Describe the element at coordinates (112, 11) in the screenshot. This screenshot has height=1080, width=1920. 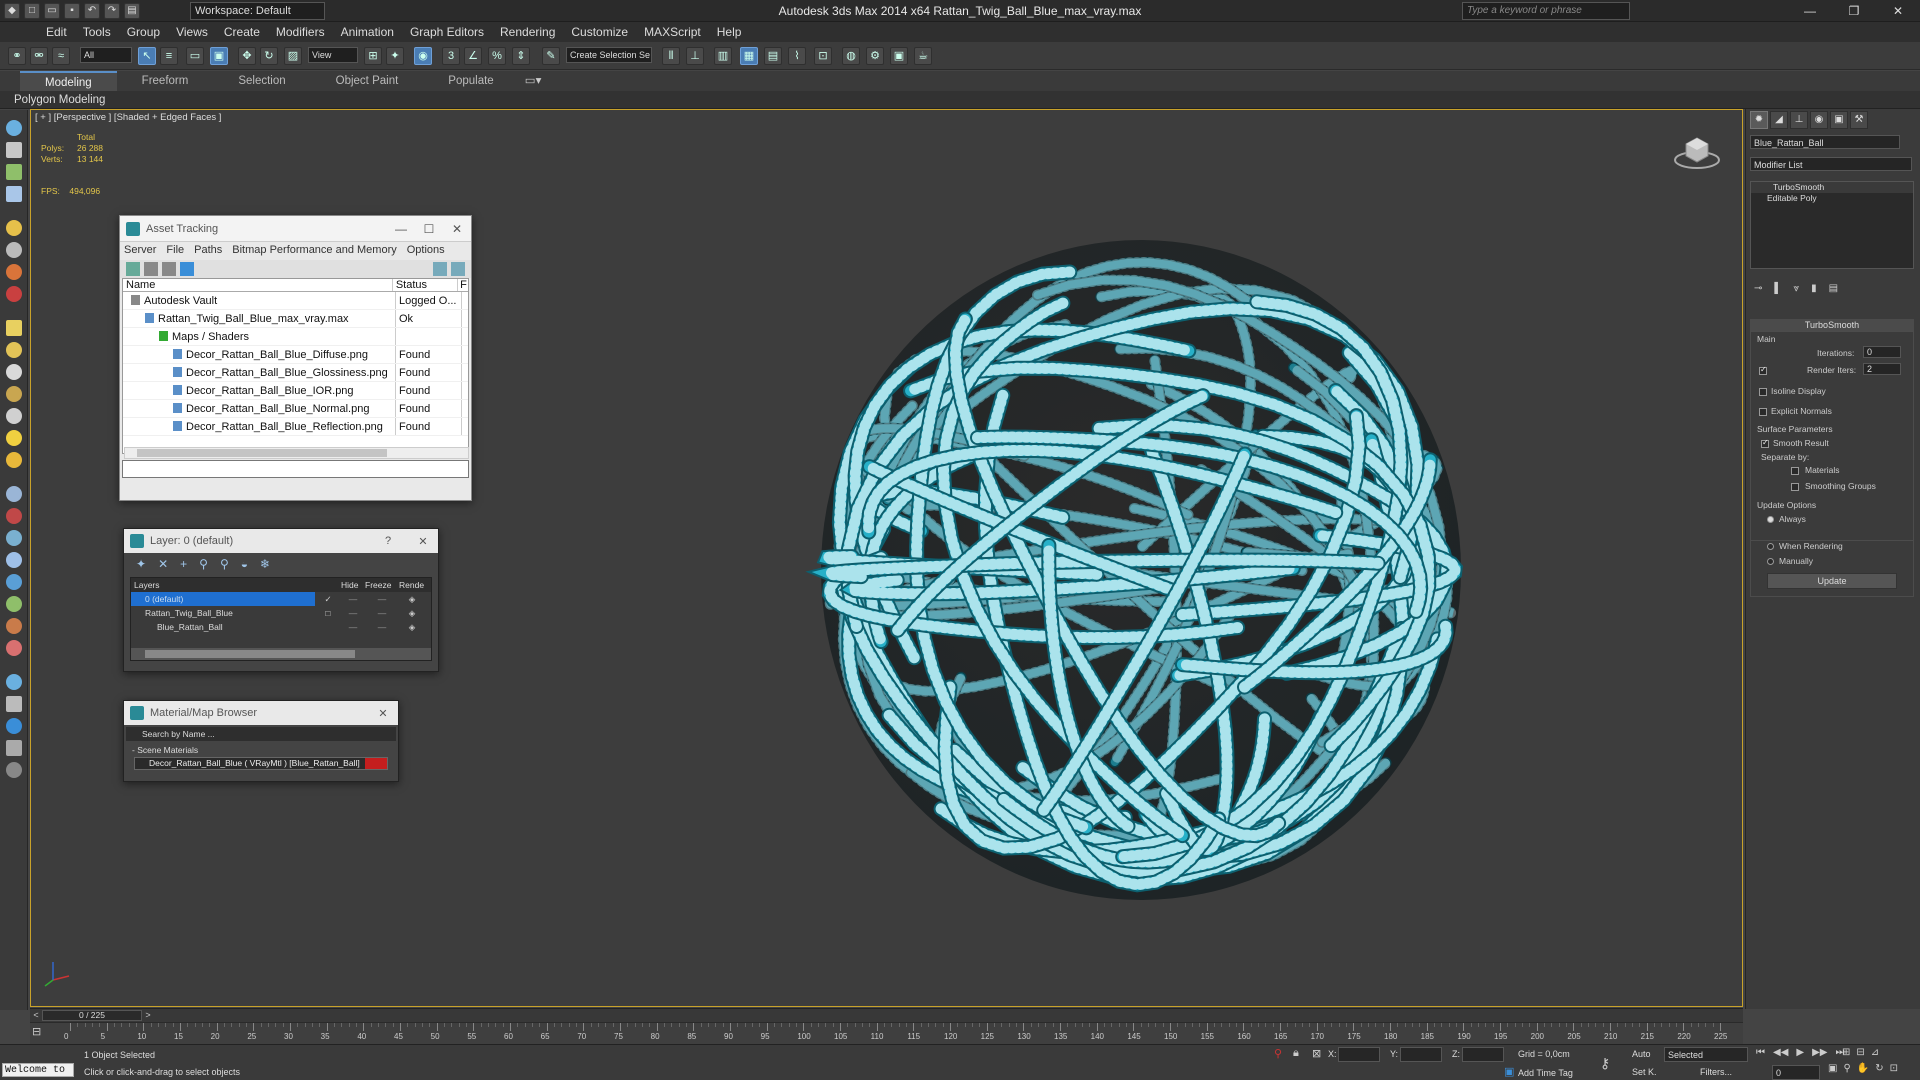
I see `redo-icon: ↷` at that location.